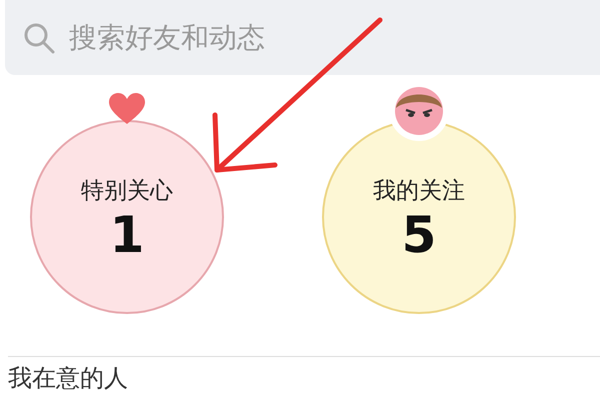 Image resolution: width=600 pixels, height=400 pixels. What do you see at coordinates (127, 235) in the screenshot?
I see `group-count: 1` at bounding box center [127, 235].